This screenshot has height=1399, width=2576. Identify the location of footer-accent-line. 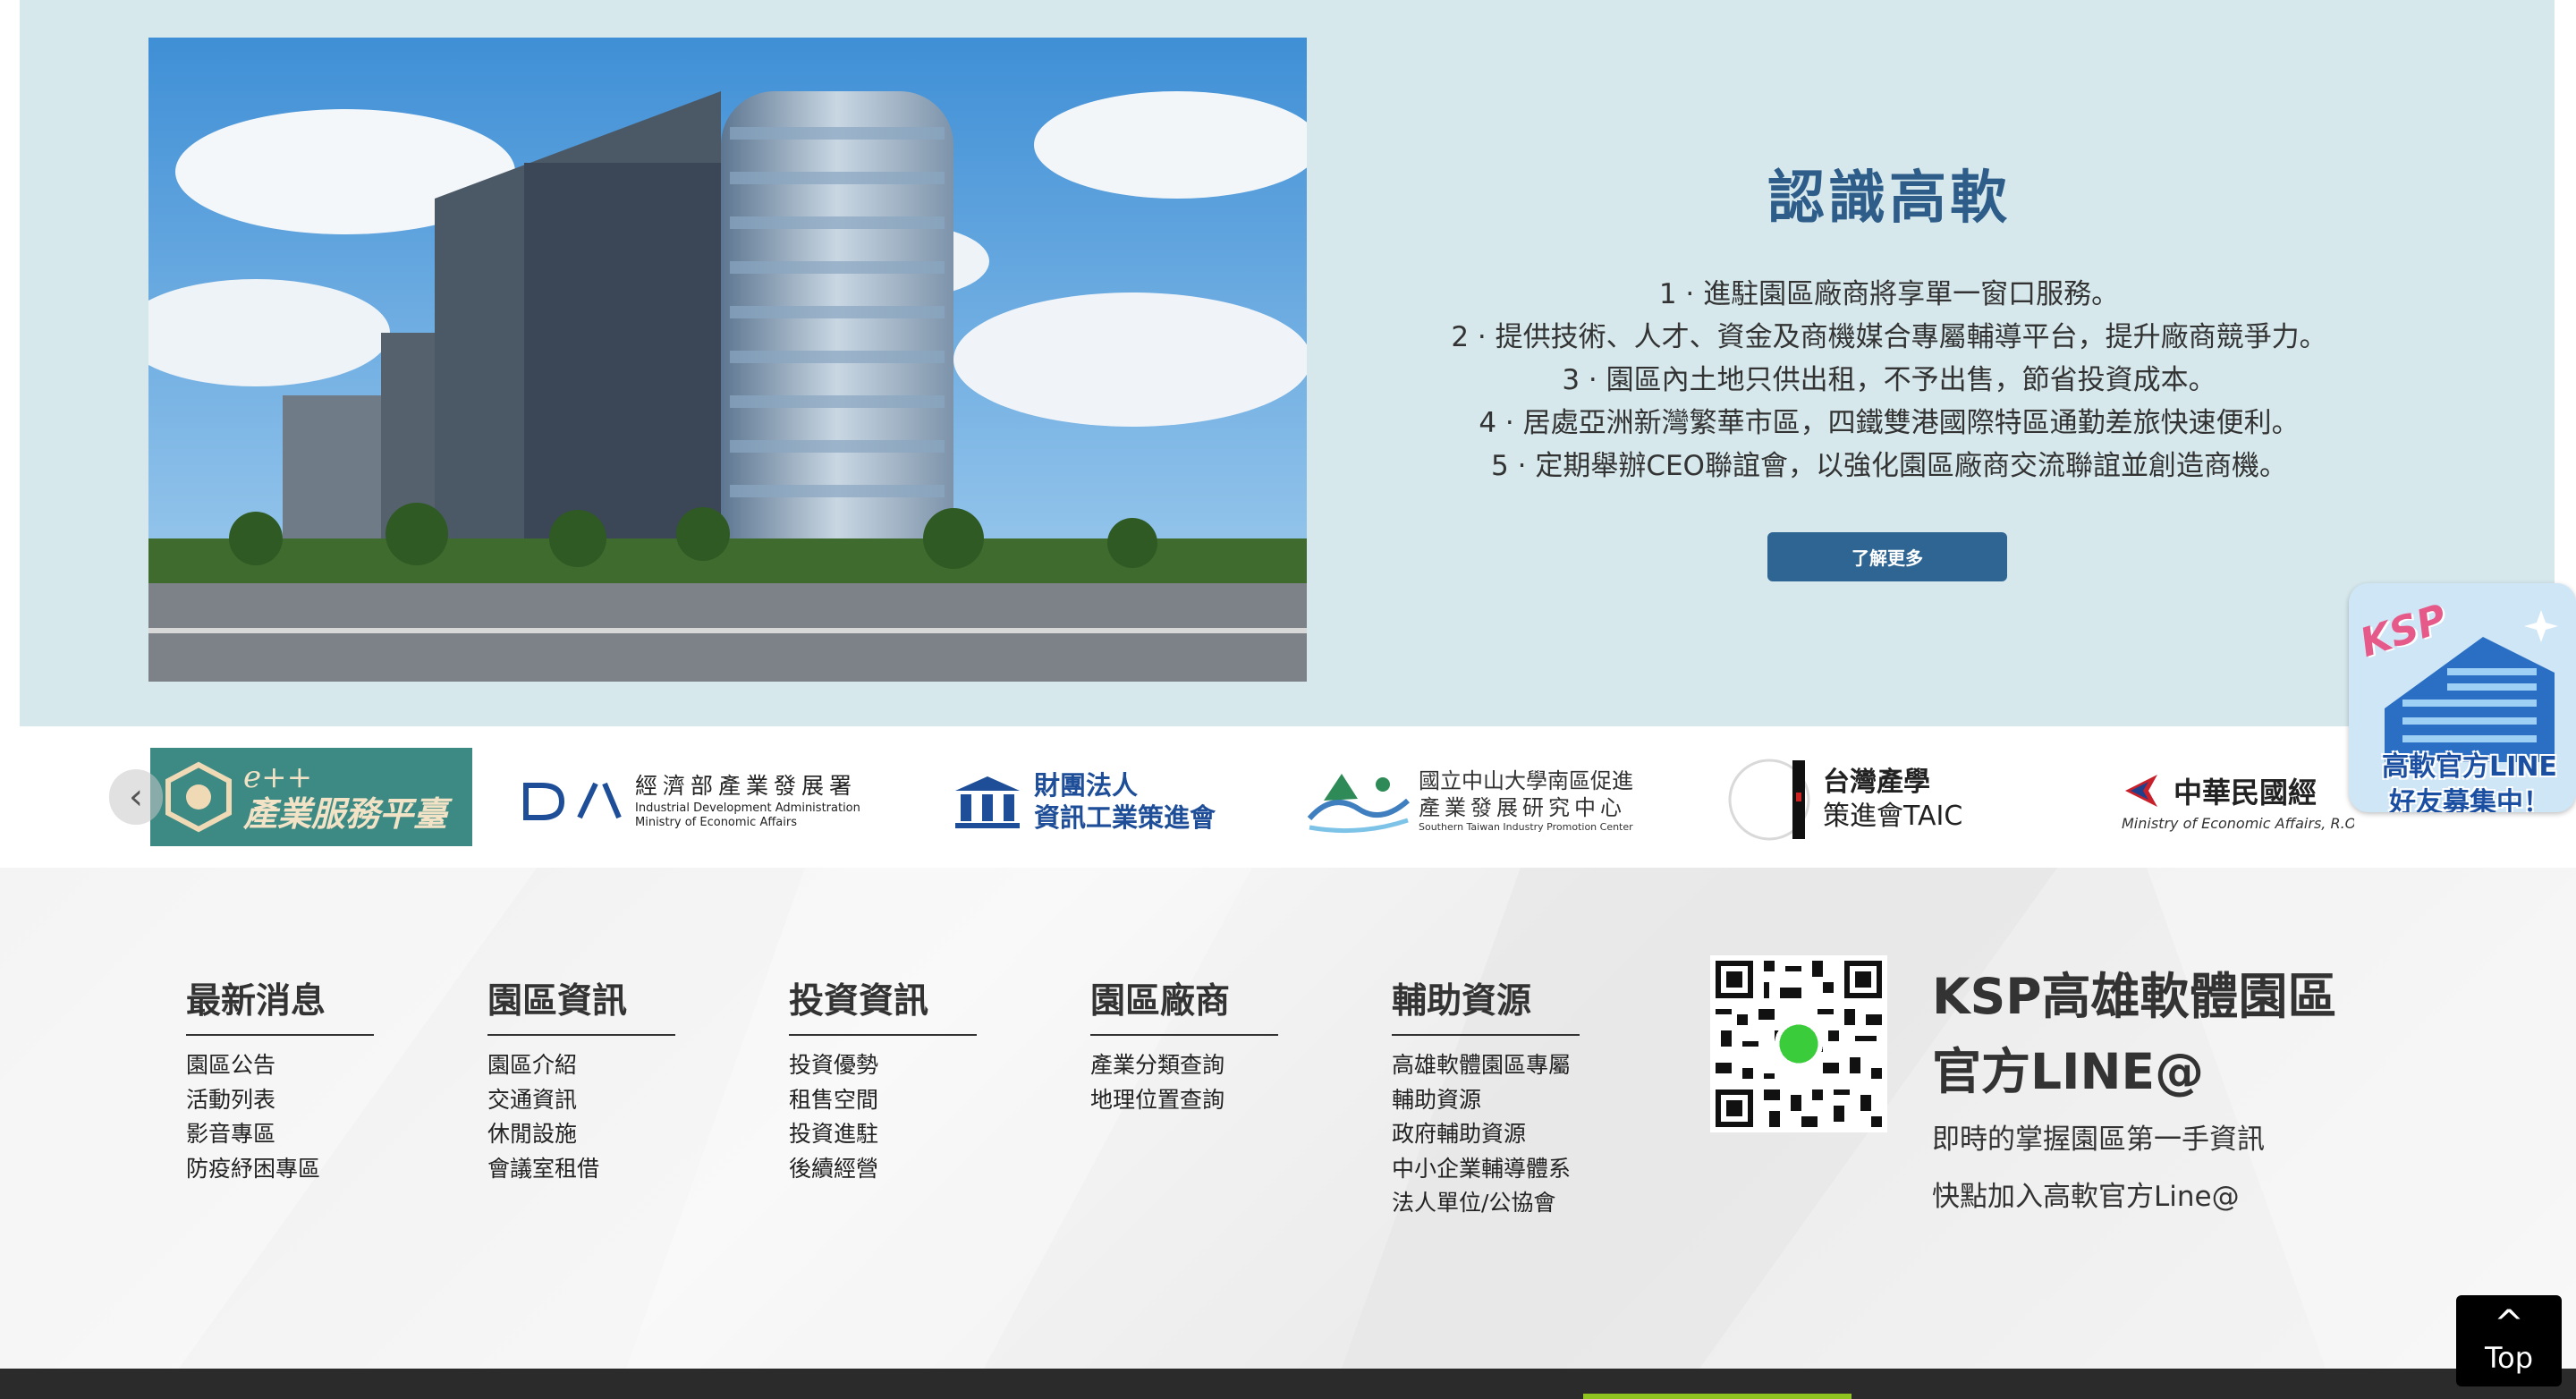
(1717, 1396).